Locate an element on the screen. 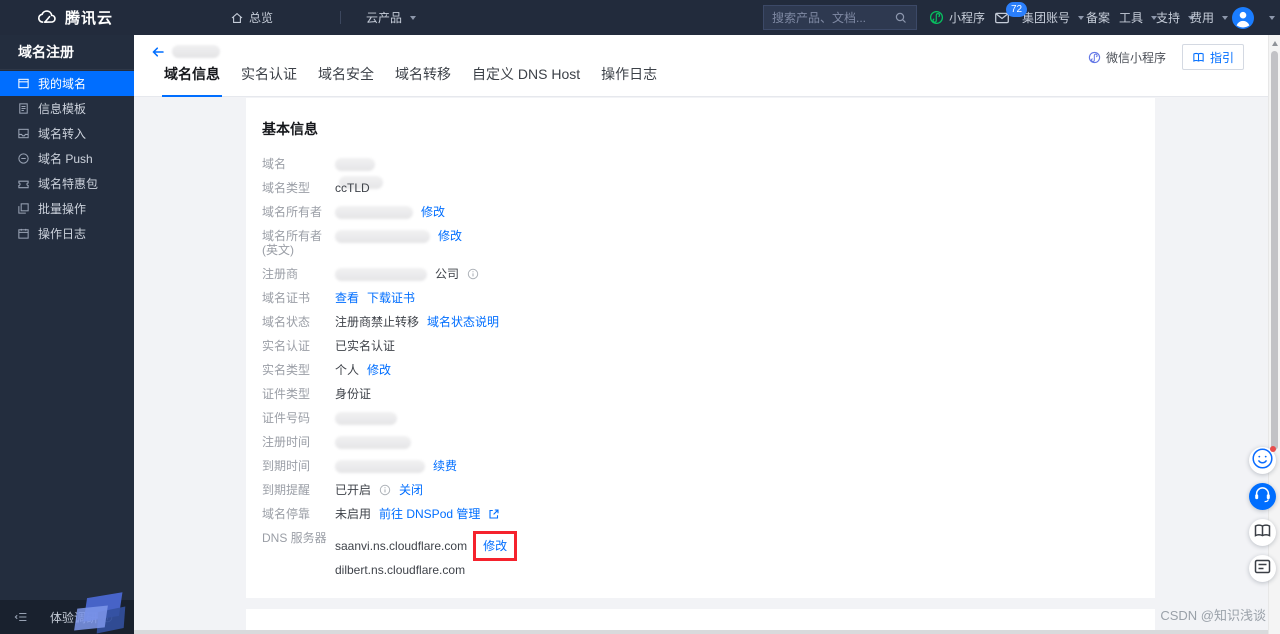  nav-cloud-products-label: 云产品 is located at coordinates (384, 18).